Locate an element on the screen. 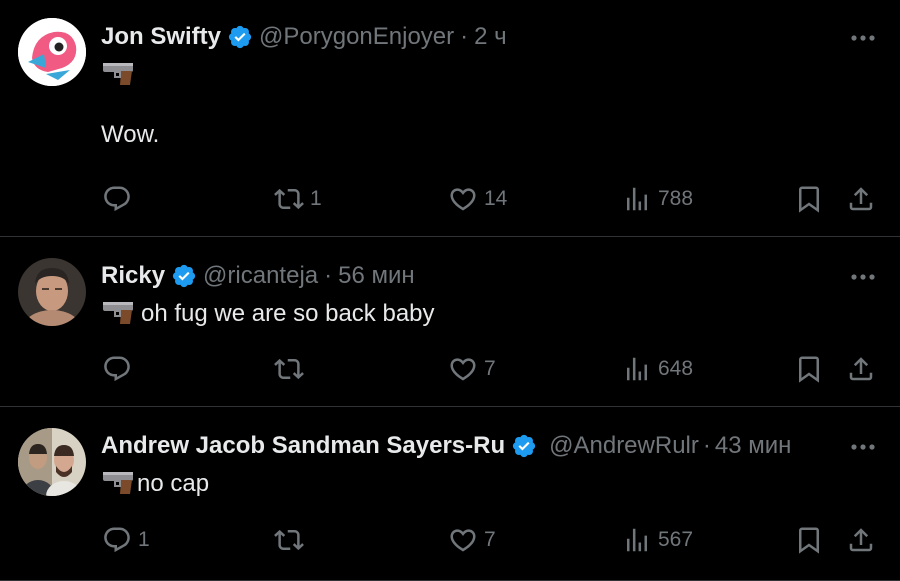 Image resolution: width=900 pixels, height=581 pixels. emoji-line is located at coordinates (490, 75).